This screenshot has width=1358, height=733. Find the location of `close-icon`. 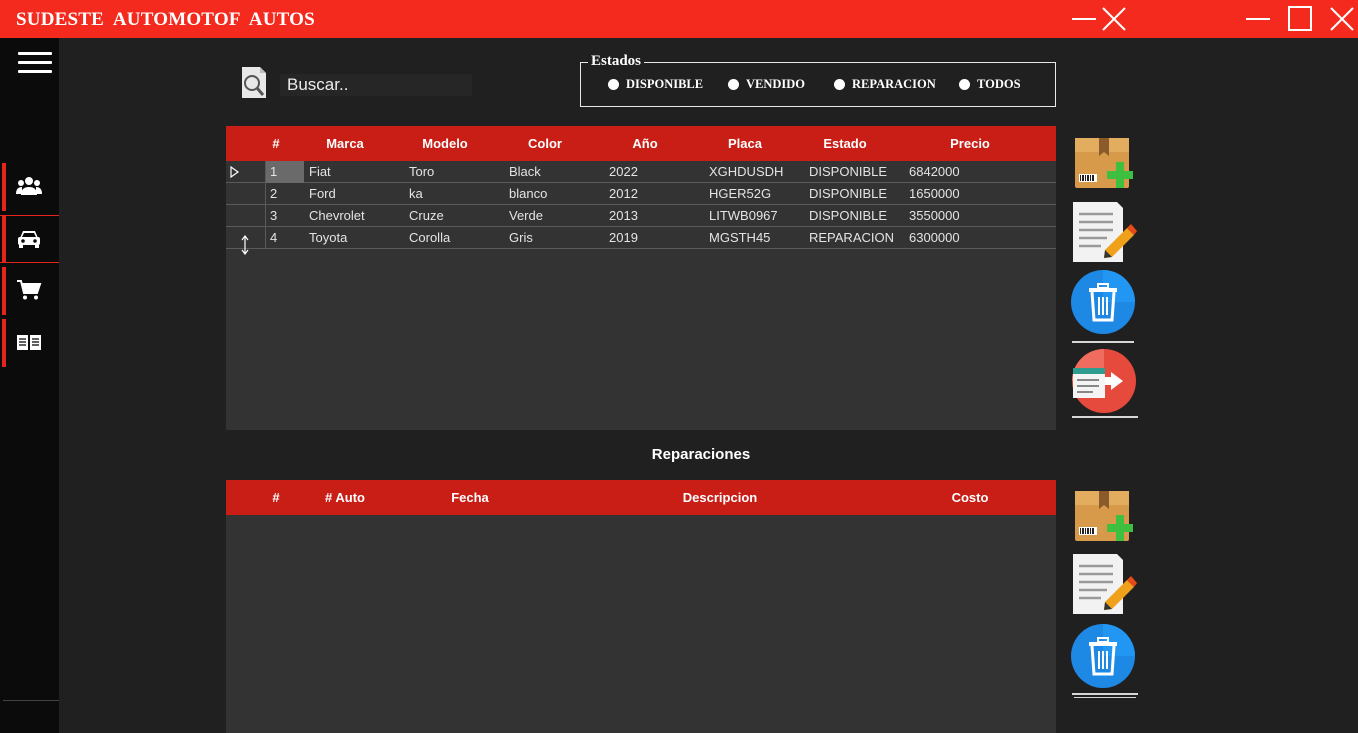

close-icon is located at coordinates (1114, 19).